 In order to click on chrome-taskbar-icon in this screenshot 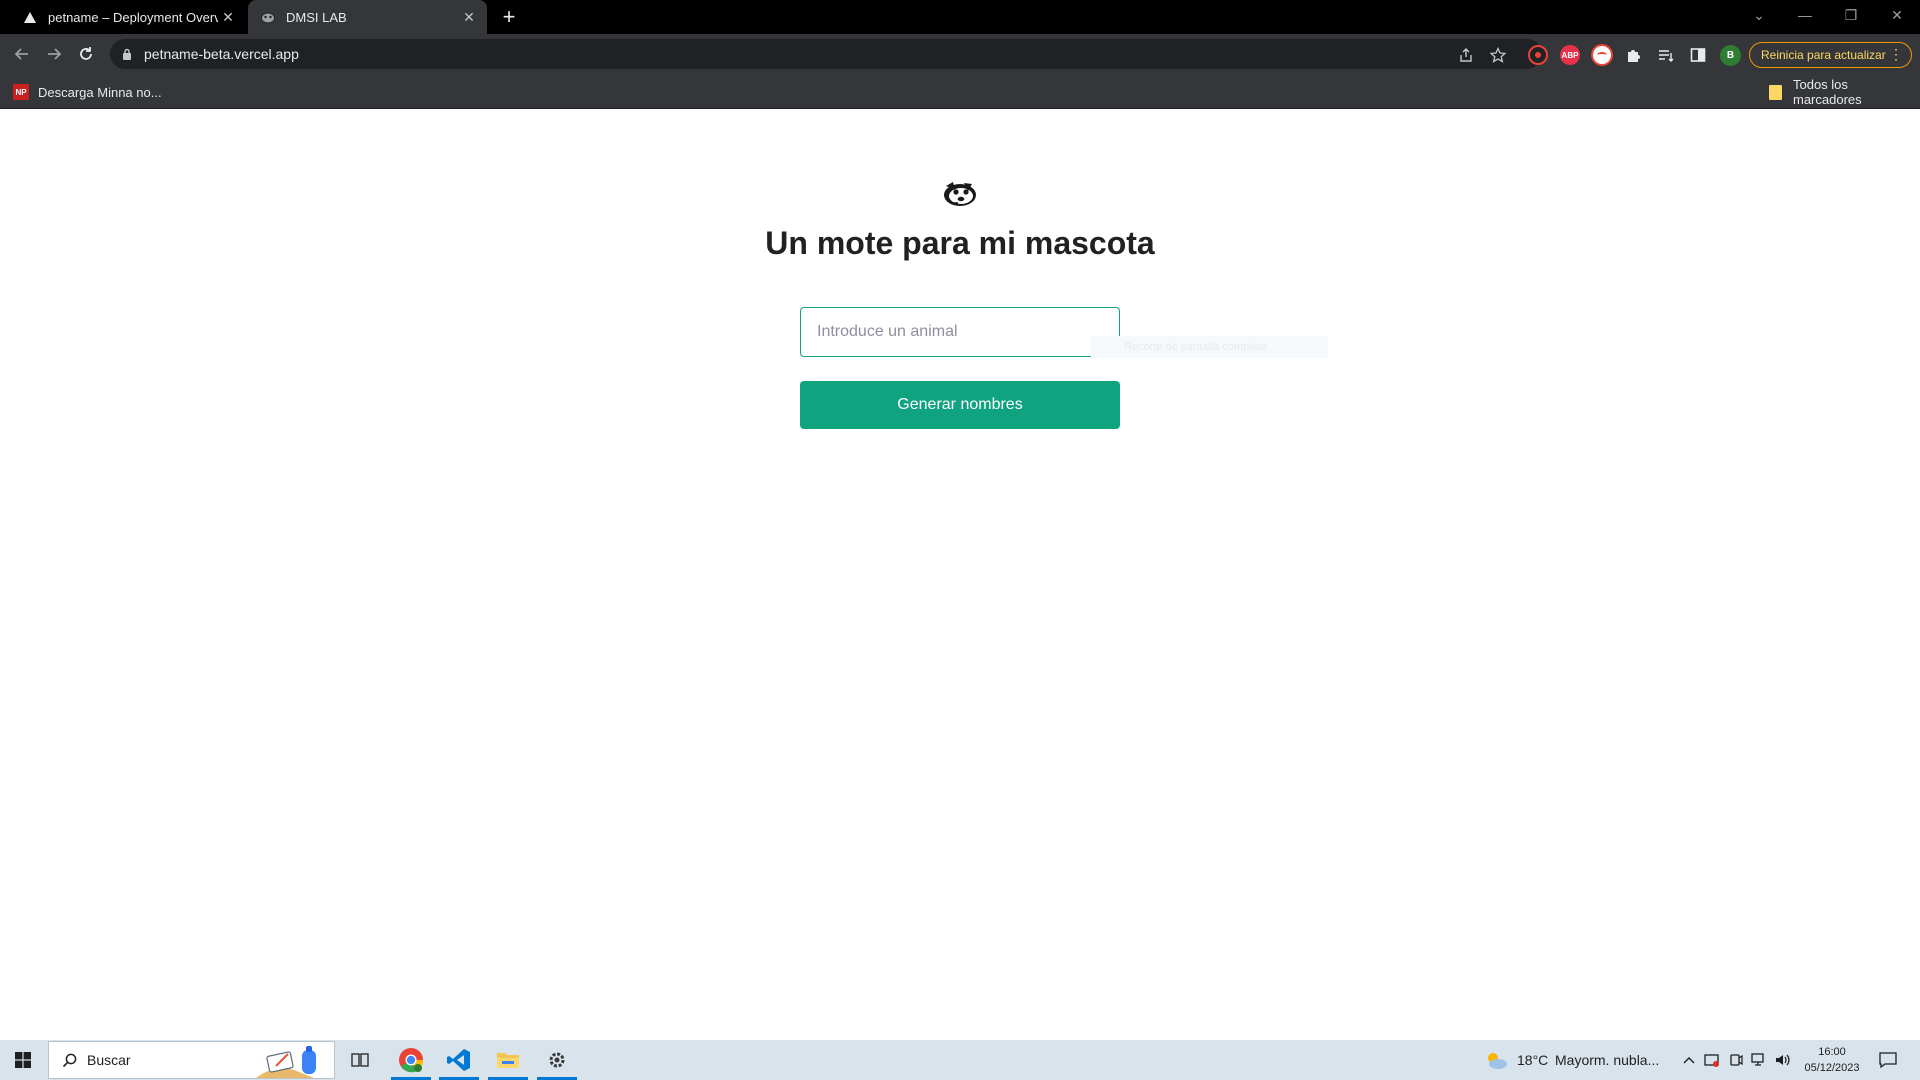, I will do `click(411, 1060)`.